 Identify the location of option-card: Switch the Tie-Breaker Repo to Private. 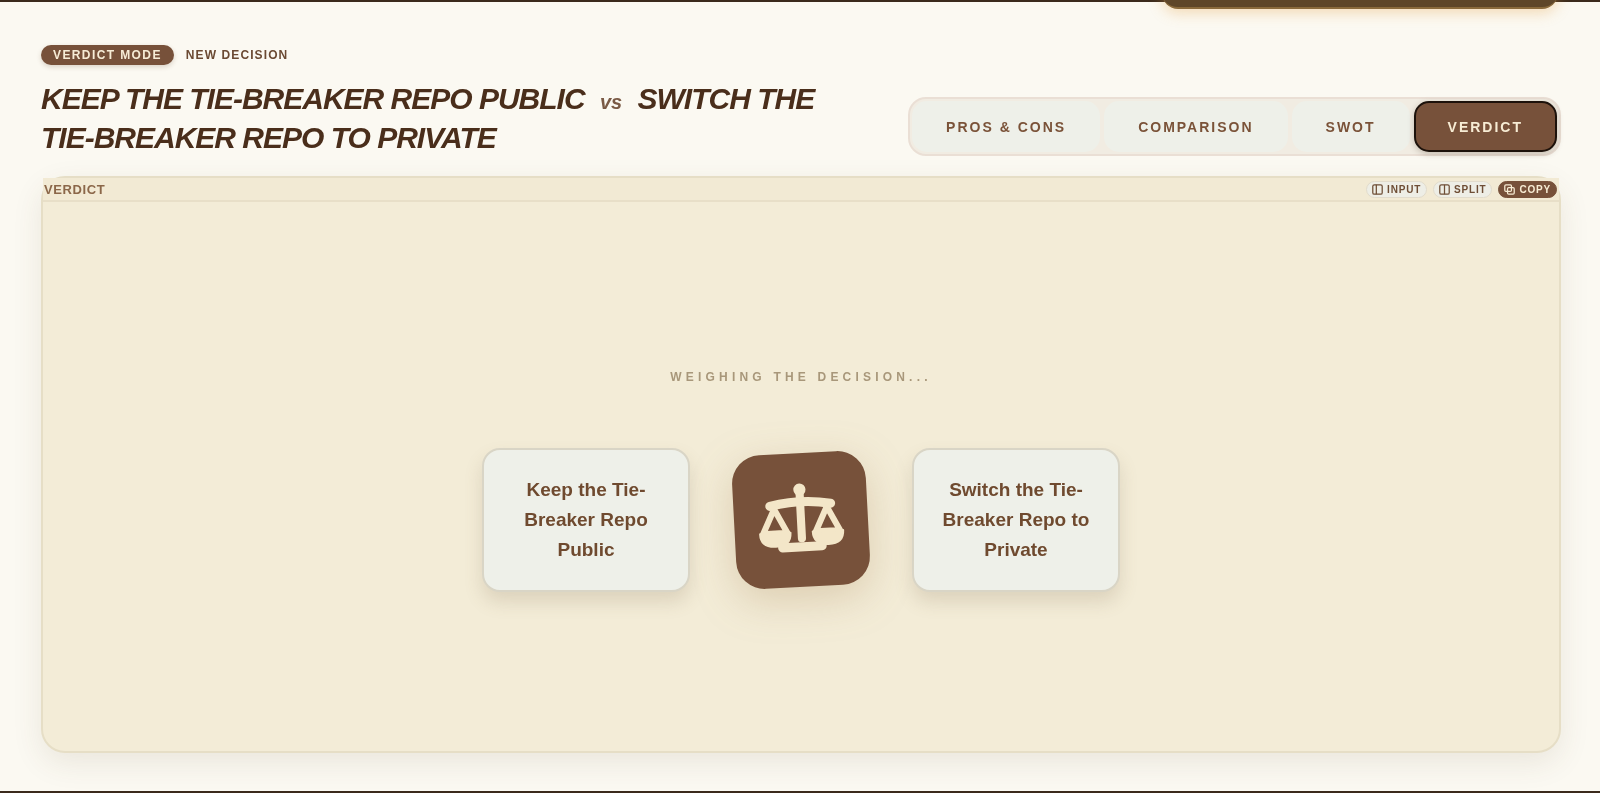
(1016, 519).